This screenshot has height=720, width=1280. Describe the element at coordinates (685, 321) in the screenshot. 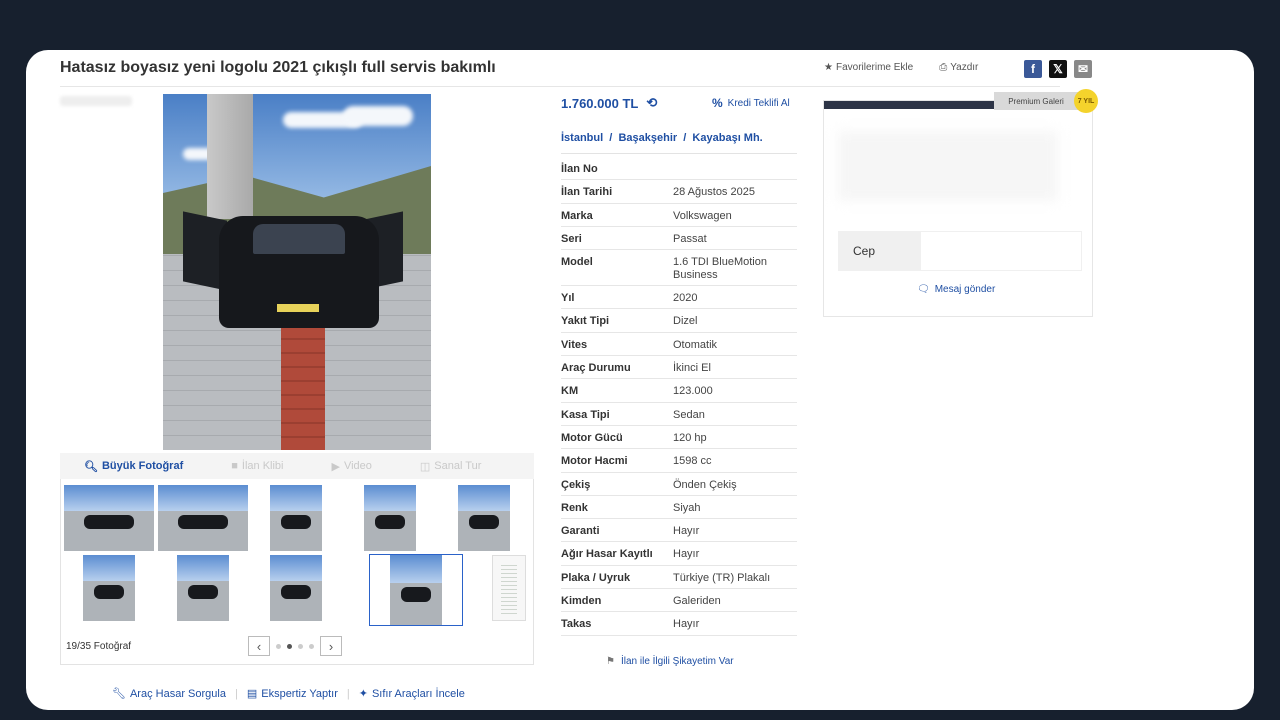

I see `spec-value: Dizel` at that location.